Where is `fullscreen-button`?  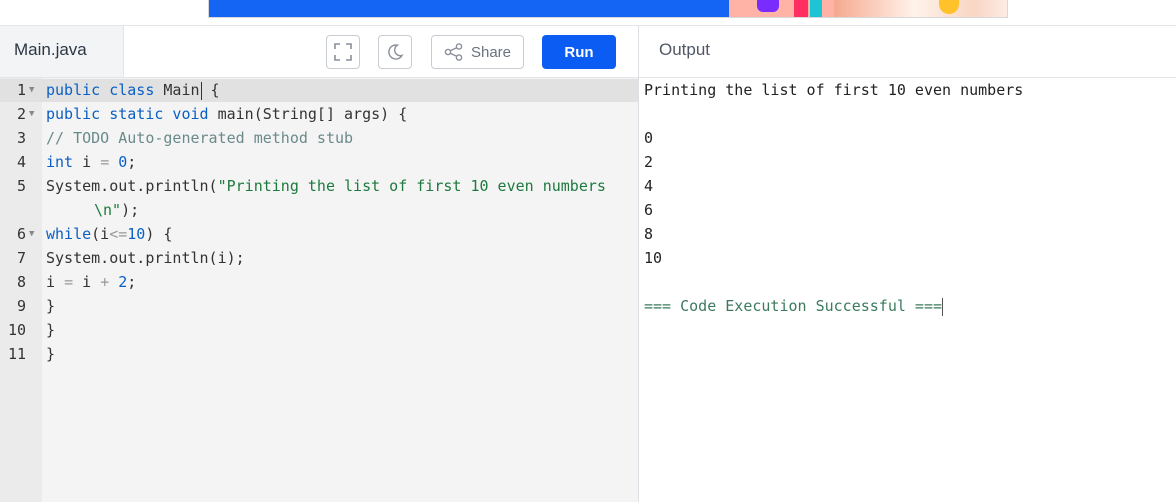
fullscreen-button is located at coordinates (343, 52).